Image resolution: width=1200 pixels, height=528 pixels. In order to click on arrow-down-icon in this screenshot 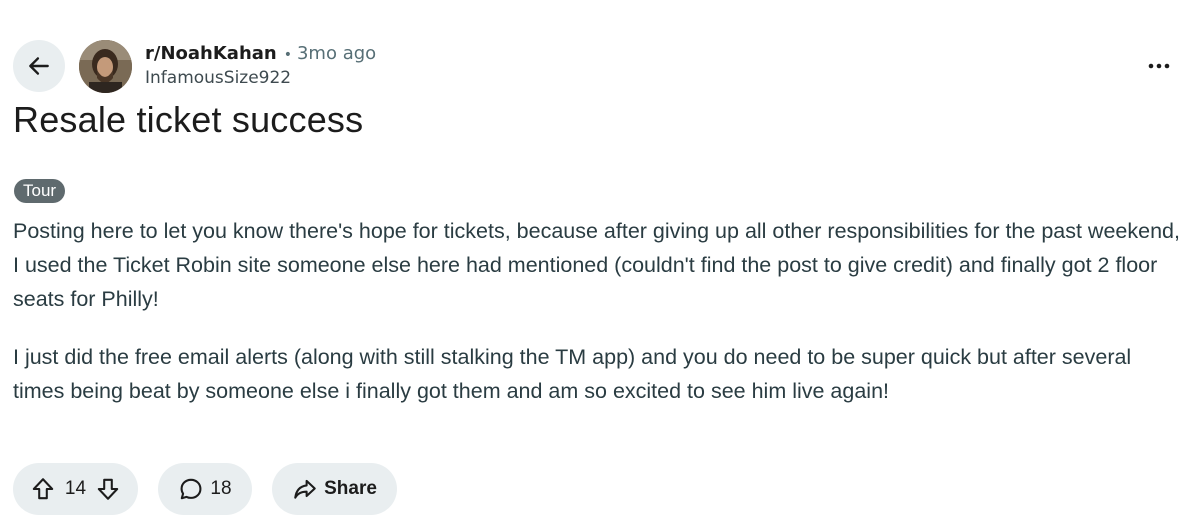, I will do `click(108, 489)`.